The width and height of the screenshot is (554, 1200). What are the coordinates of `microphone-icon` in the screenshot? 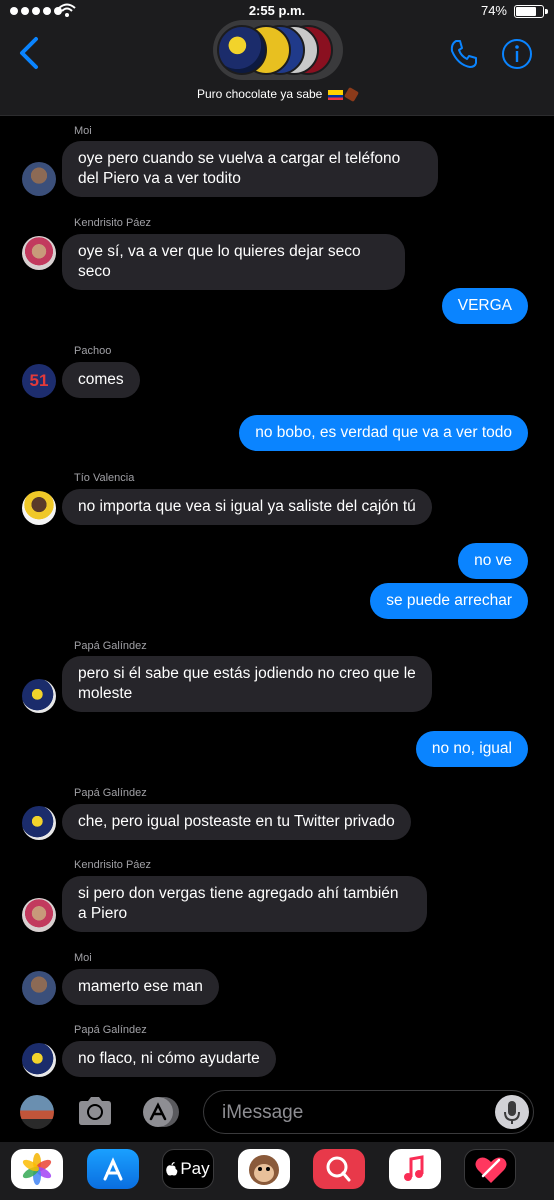 It's located at (512, 1112).